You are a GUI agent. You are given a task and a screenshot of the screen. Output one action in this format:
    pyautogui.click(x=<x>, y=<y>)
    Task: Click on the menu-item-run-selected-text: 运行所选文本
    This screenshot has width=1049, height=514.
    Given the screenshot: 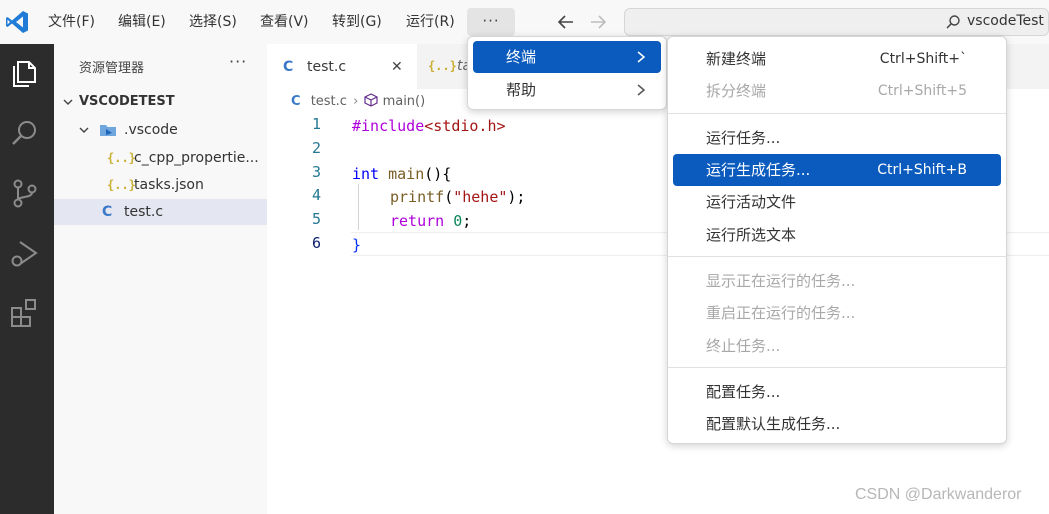 What is the action you would take?
    pyautogui.click(x=837, y=235)
    